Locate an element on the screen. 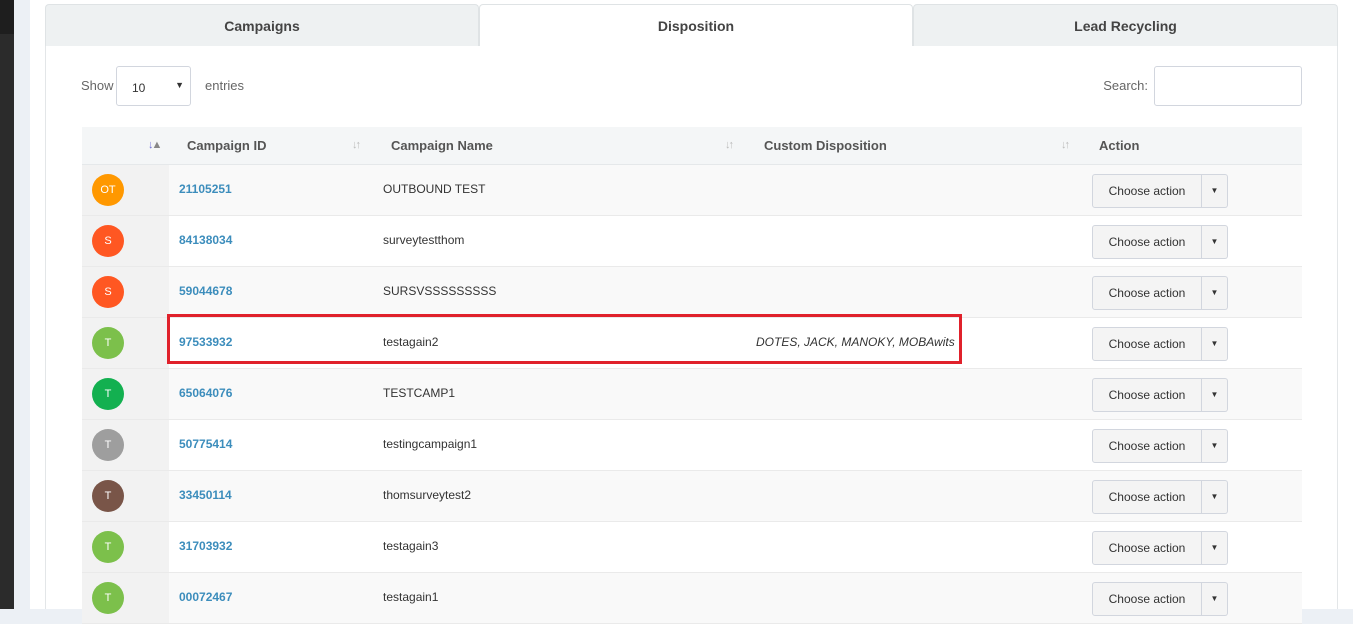  avatar: OT is located at coordinates (108, 190).